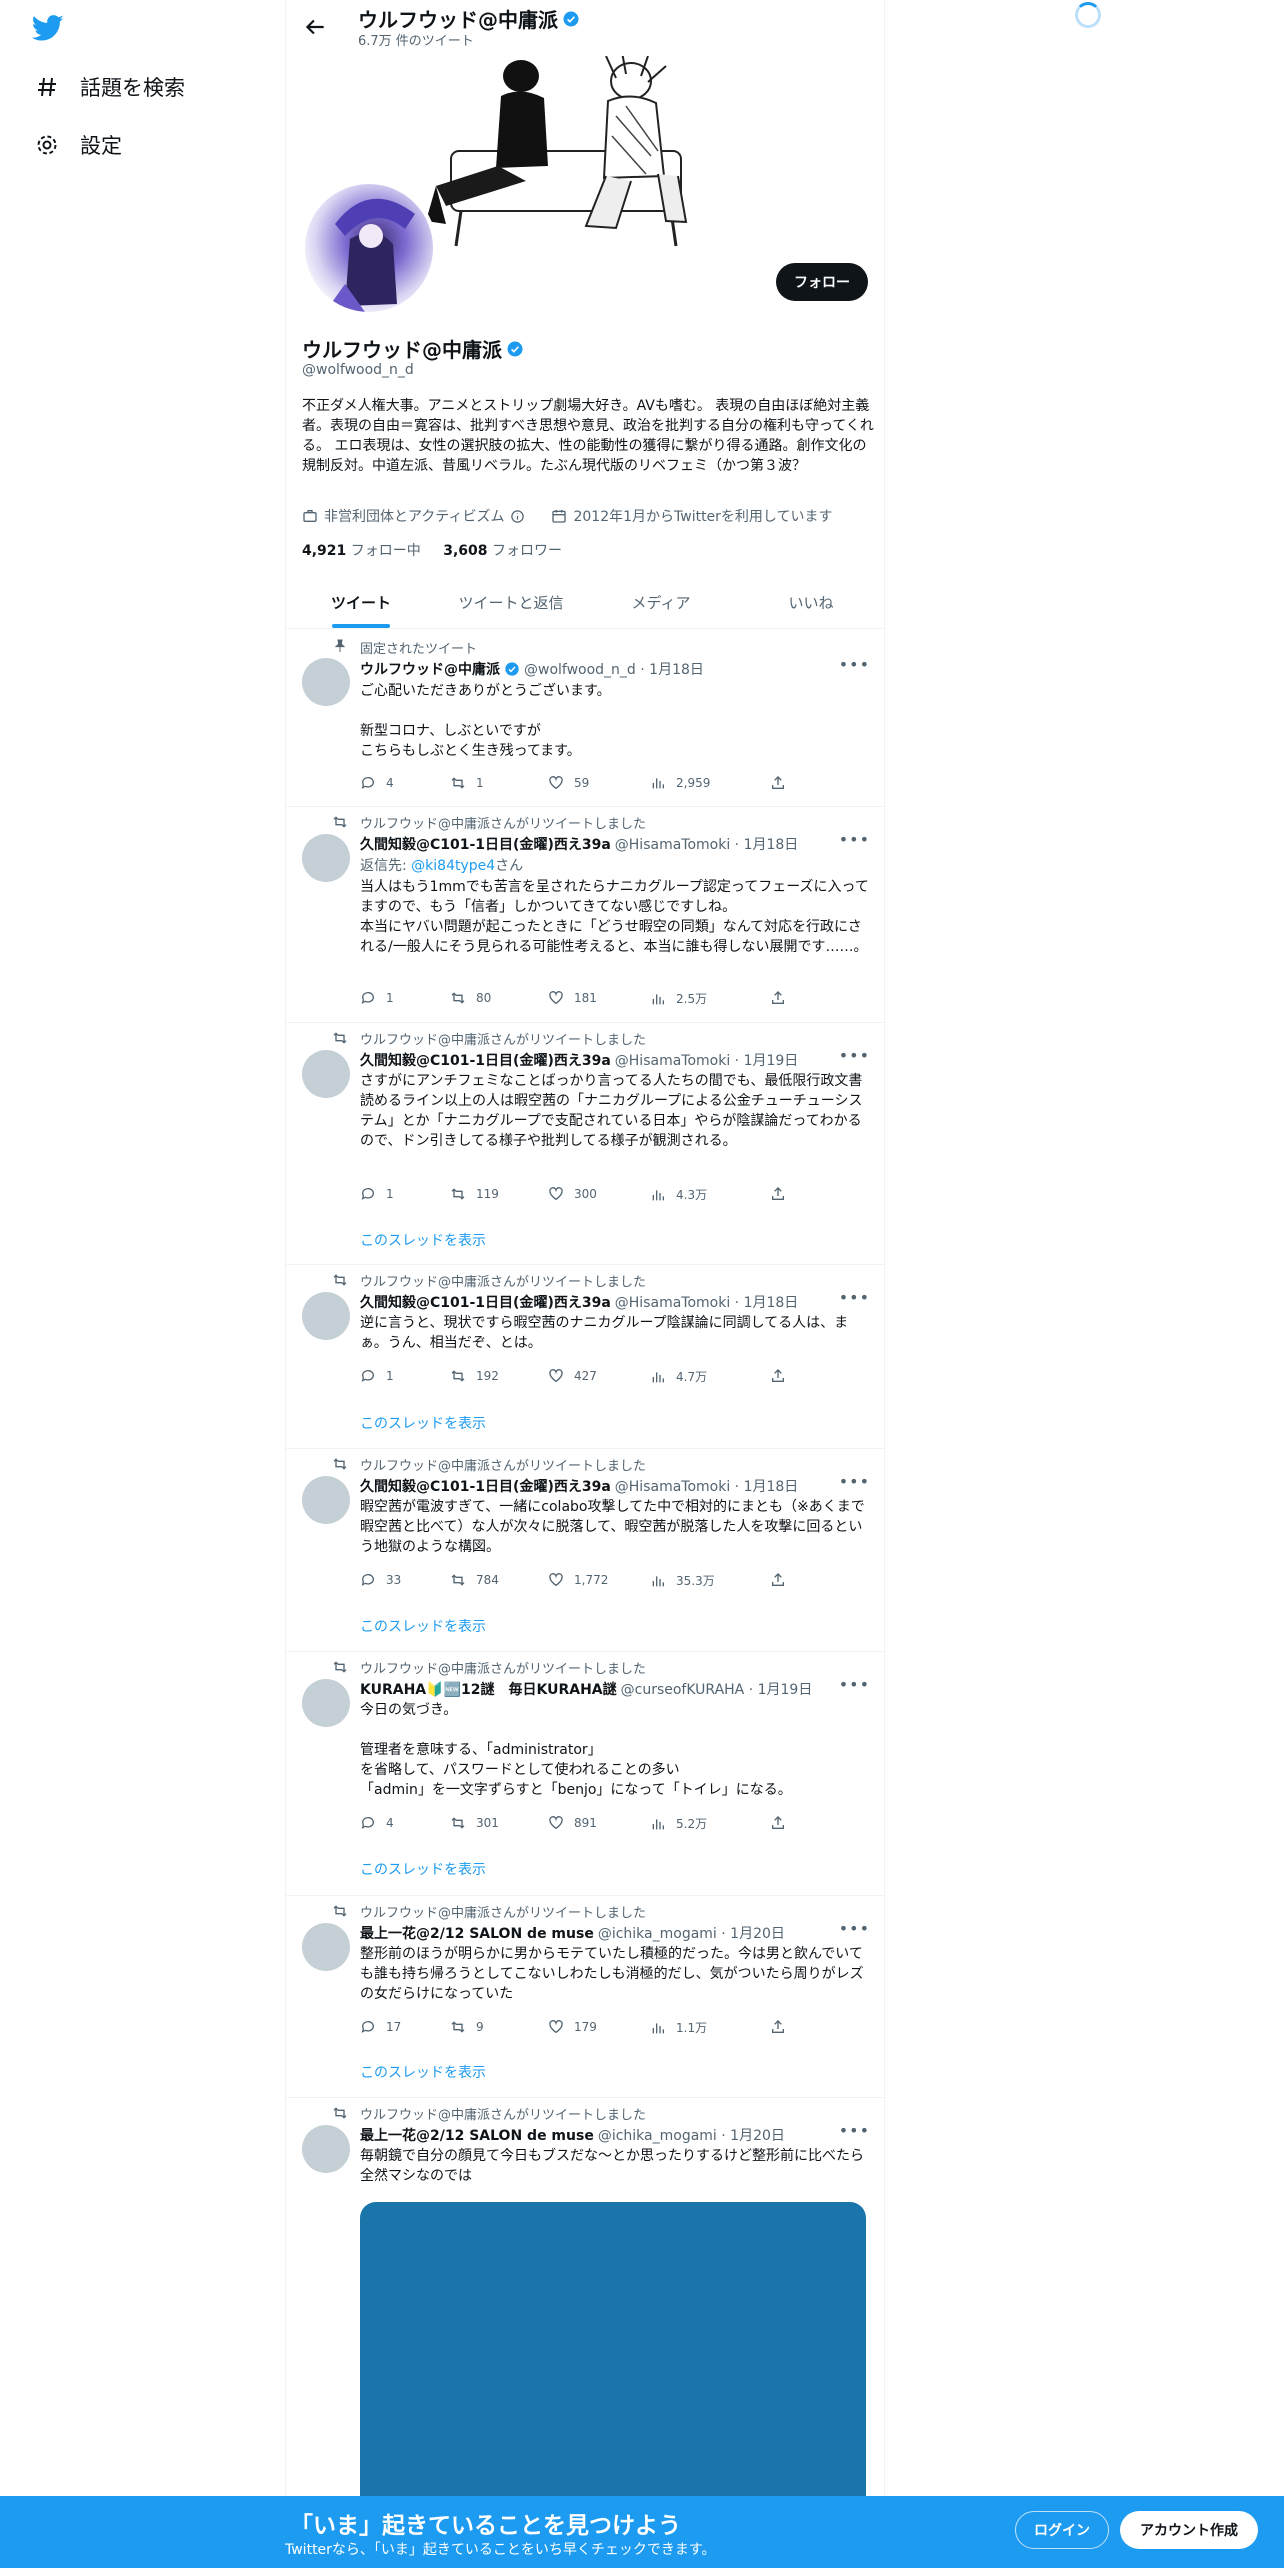 Image resolution: width=1284 pixels, height=2568 pixels. Describe the element at coordinates (678, 2027) in the screenshot. I see `views-button: 1.1万` at that location.